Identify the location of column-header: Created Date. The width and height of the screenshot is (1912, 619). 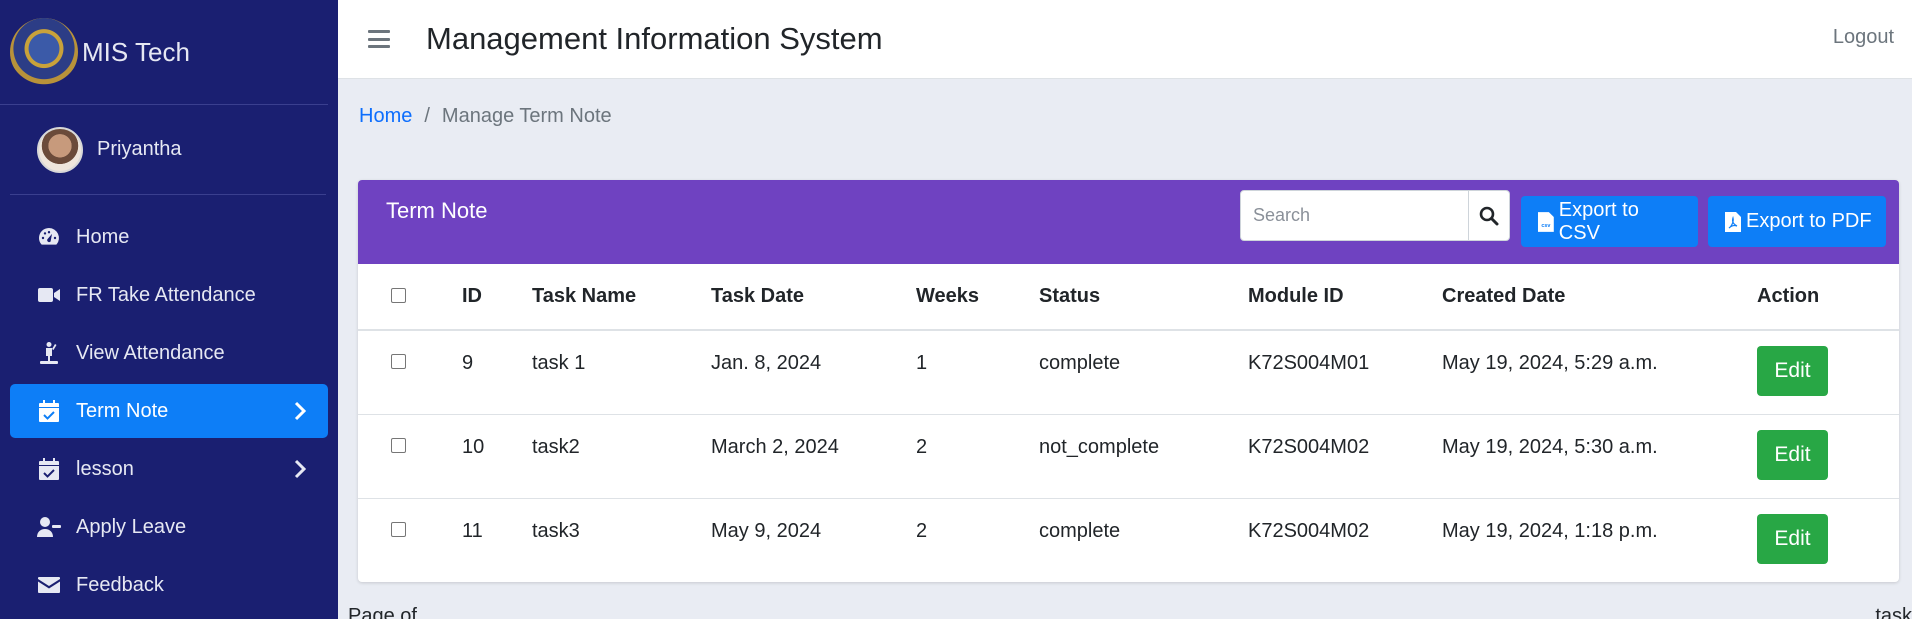
(1599, 297).